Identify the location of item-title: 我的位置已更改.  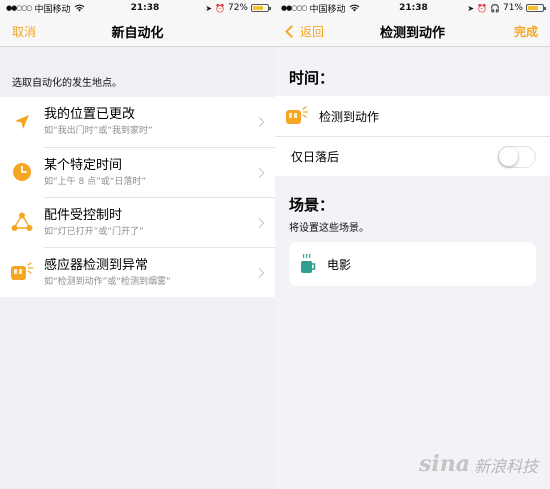
(90, 114).